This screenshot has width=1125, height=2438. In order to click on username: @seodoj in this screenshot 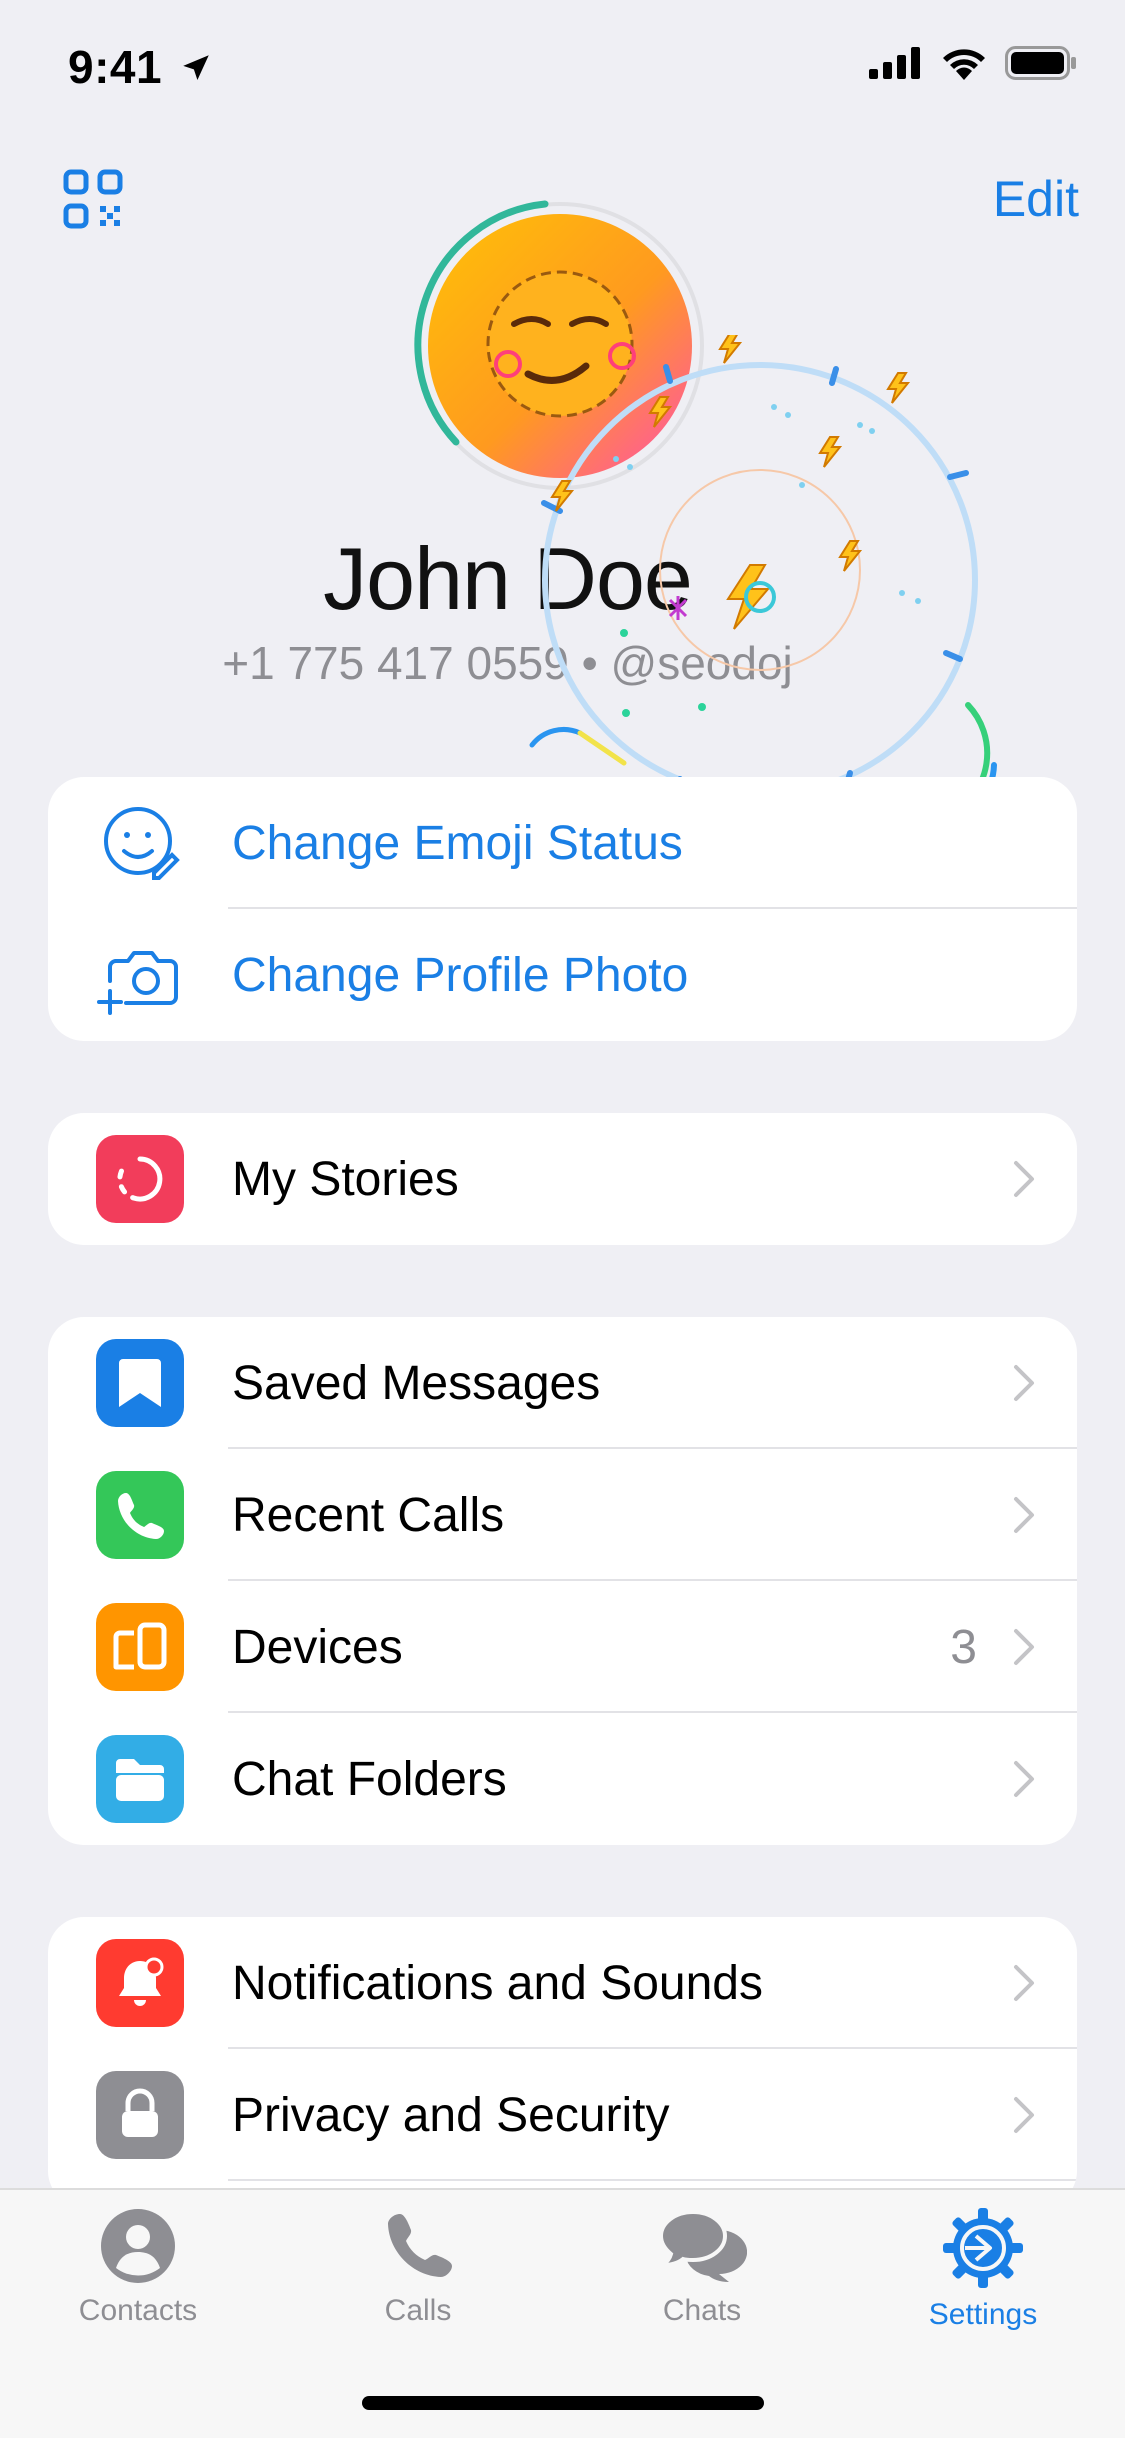, I will do `click(701, 663)`.